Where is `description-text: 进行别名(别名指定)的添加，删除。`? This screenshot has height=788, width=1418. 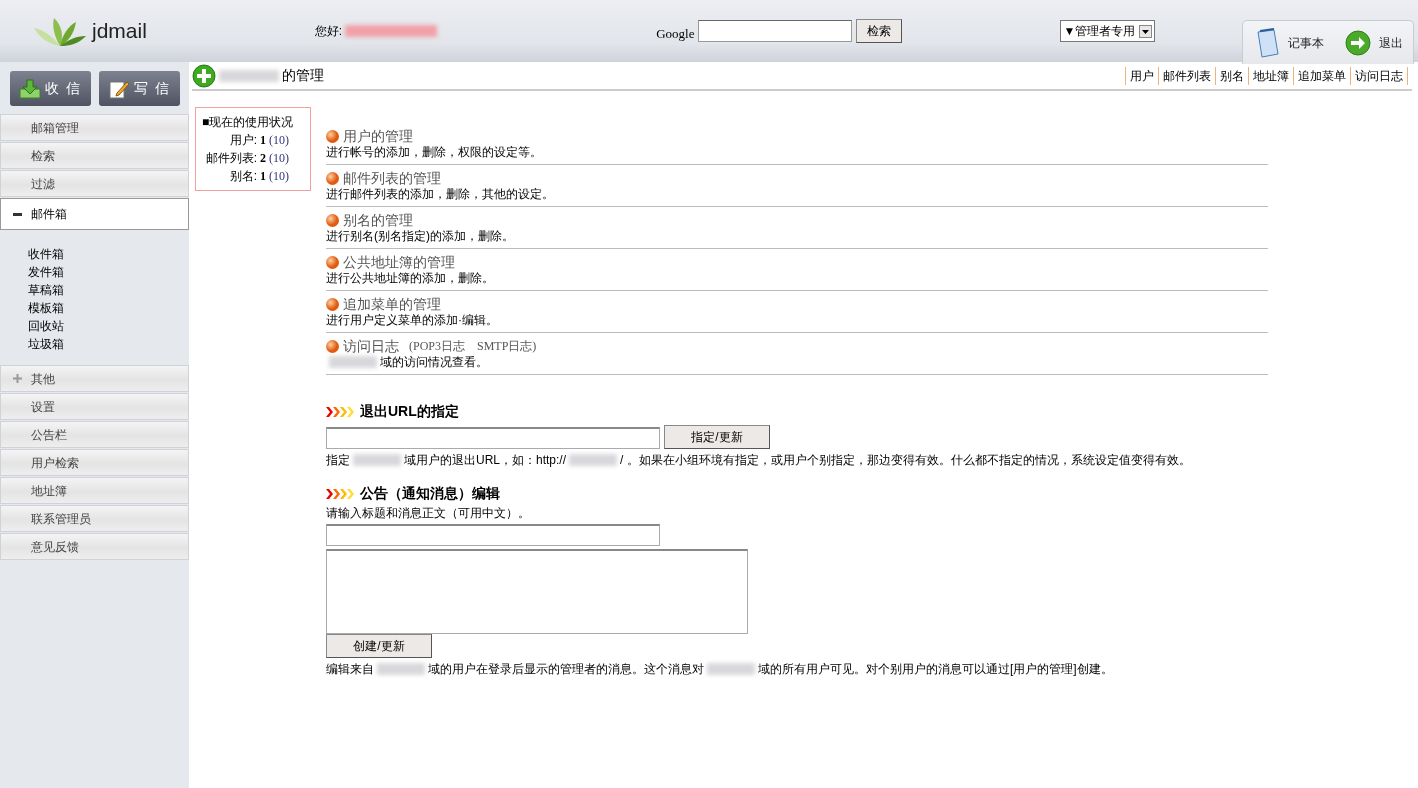 description-text: 进行别名(别名指定)的添加，删除。 is located at coordinates (420, 236).